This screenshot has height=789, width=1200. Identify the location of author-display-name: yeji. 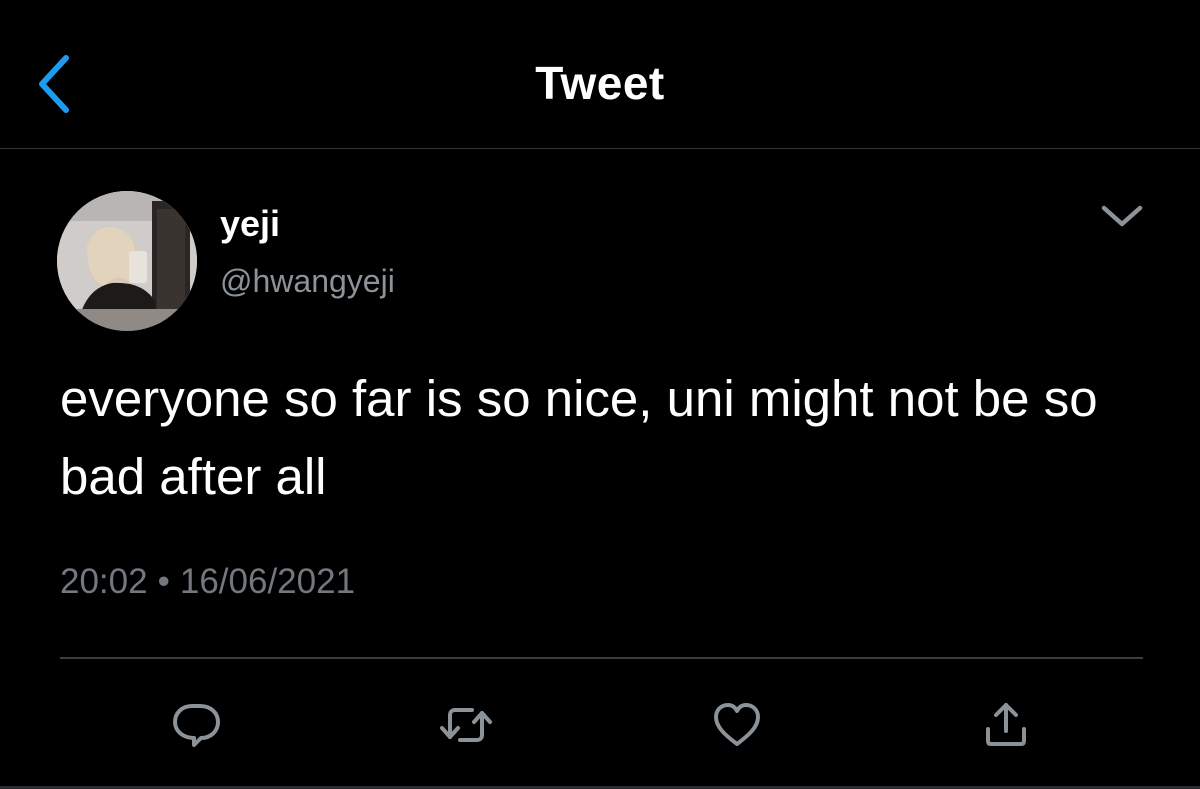
(250, 224).